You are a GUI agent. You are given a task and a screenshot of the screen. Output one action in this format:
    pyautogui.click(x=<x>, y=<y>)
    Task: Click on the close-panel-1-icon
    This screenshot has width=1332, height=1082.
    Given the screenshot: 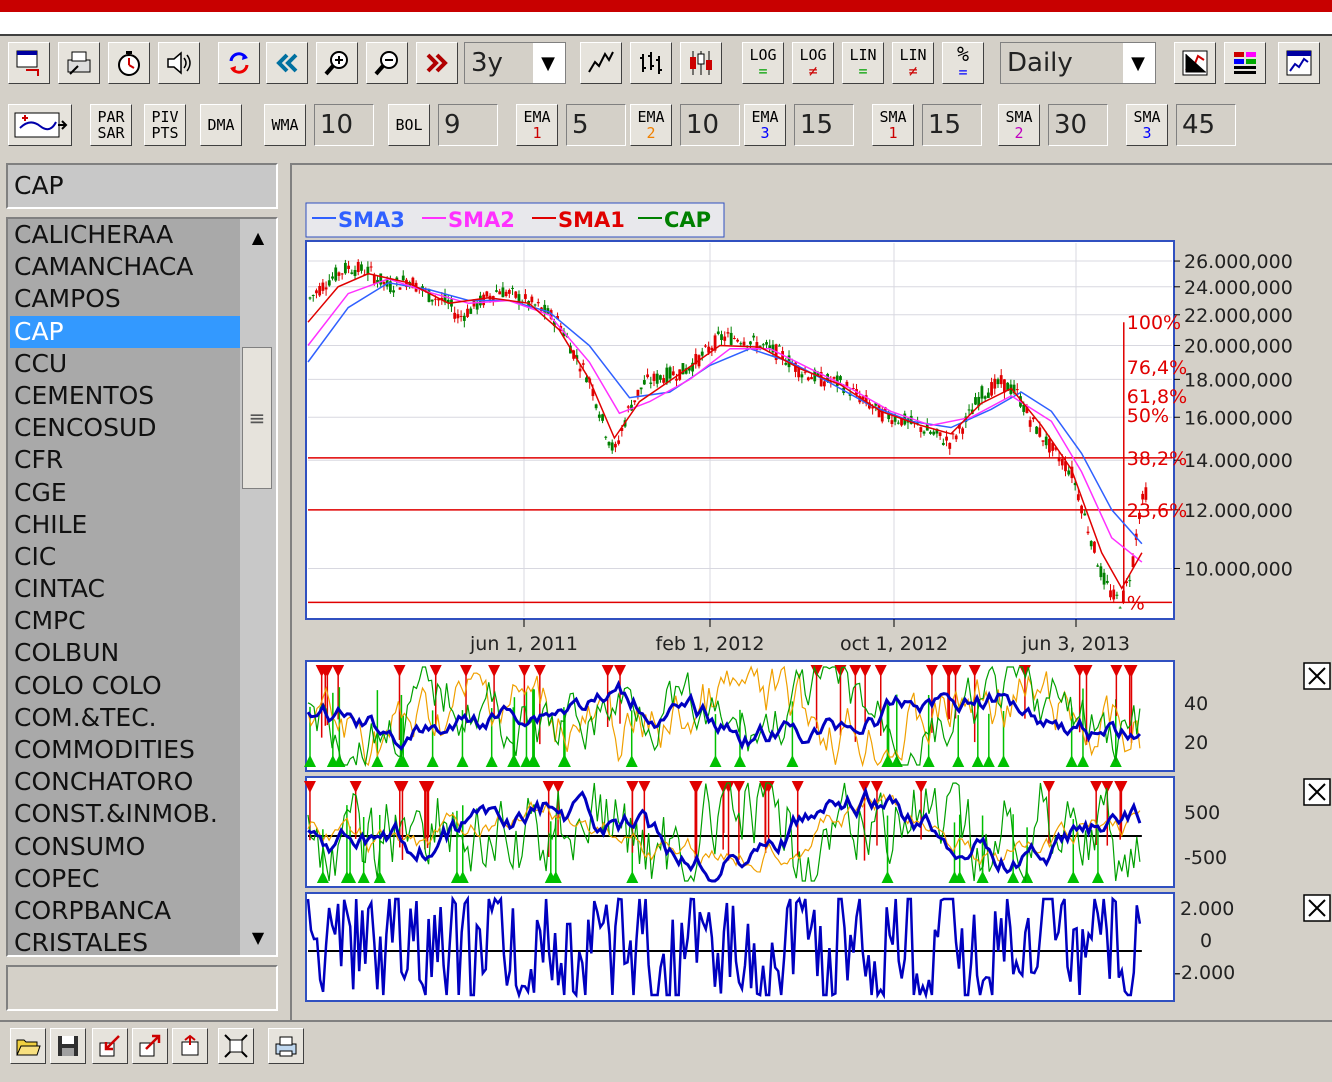 What is the action you would take?
    pyautogui.click(x=1317, y=676)
    